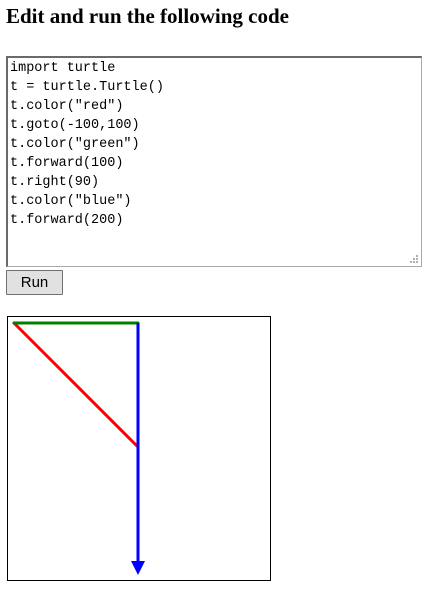  Describe the element at coordinates (138, 568) in the screenshot. I see `turtle-arrow-icon` at that location.